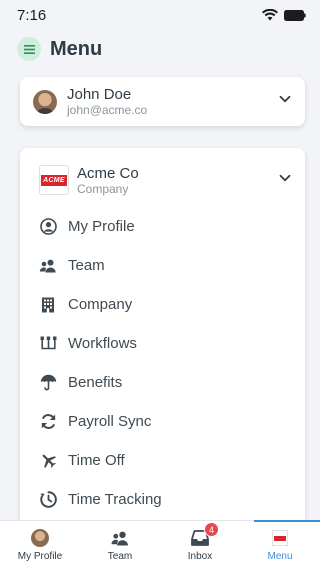 Image resolution: width=320 pixels, height=568 pixels. I want to click on account-switcher: John Doe john@acme.co, so click(162, 101).